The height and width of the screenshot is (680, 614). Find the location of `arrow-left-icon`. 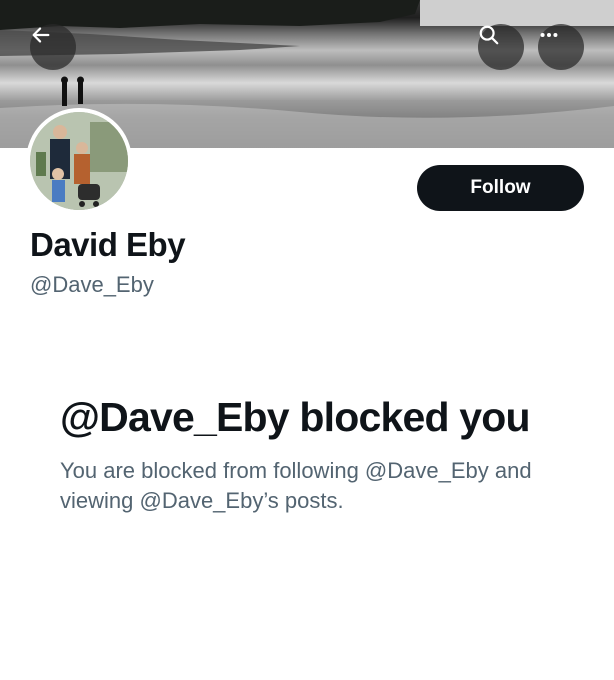

arrow-left-icon is located at coordinates (41, 35).